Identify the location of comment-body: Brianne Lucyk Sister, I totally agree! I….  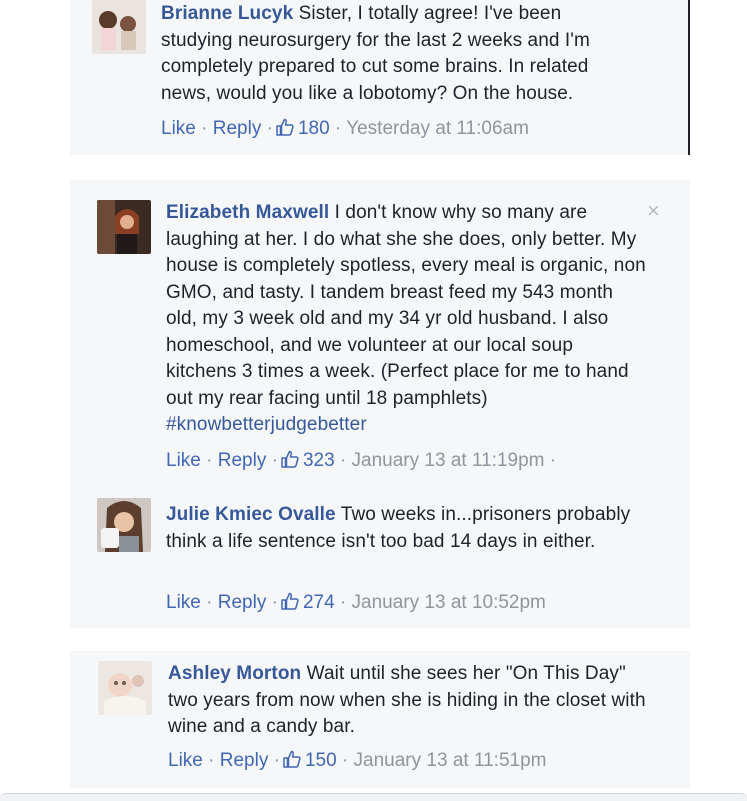
(396, 54).